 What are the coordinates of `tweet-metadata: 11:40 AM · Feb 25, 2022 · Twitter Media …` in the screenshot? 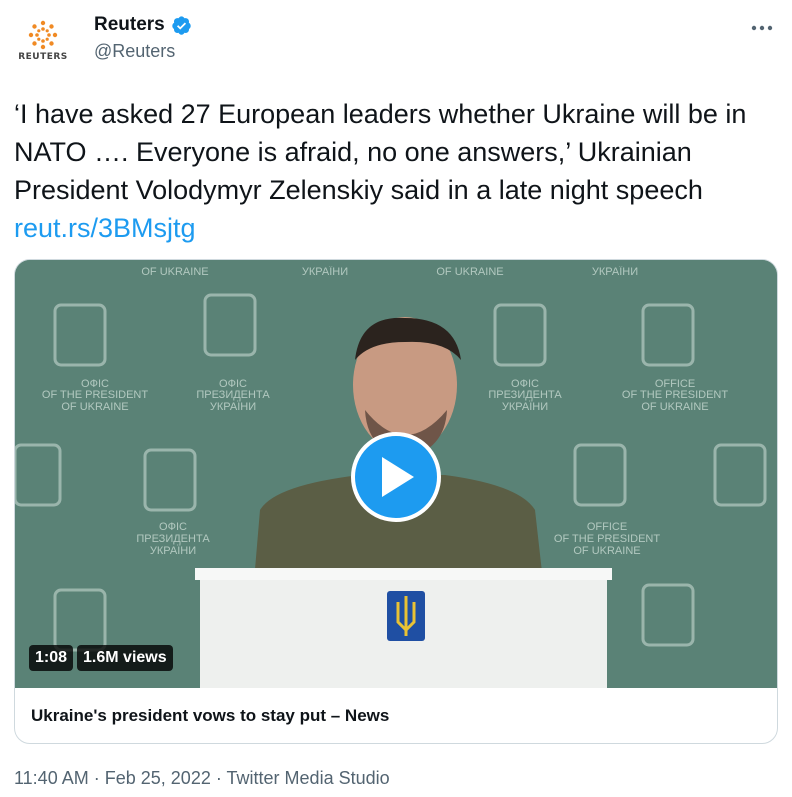 It's located at (202, 778).